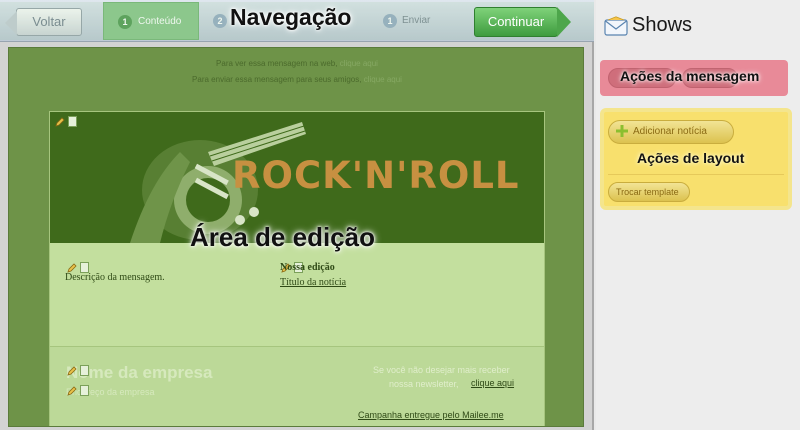 This screenshot has height=430, width=800. Describe the element at coordinates (522, 22) in the screenshot. I see `continue-button: Continuar` at that location.